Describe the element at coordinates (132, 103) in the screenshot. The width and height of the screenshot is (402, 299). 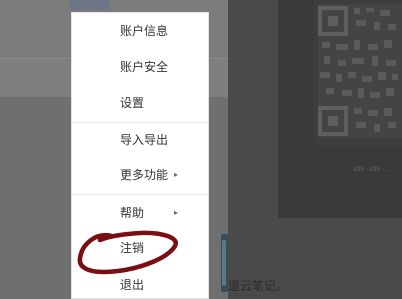
I see `menu-item-label: 设置` at that location.